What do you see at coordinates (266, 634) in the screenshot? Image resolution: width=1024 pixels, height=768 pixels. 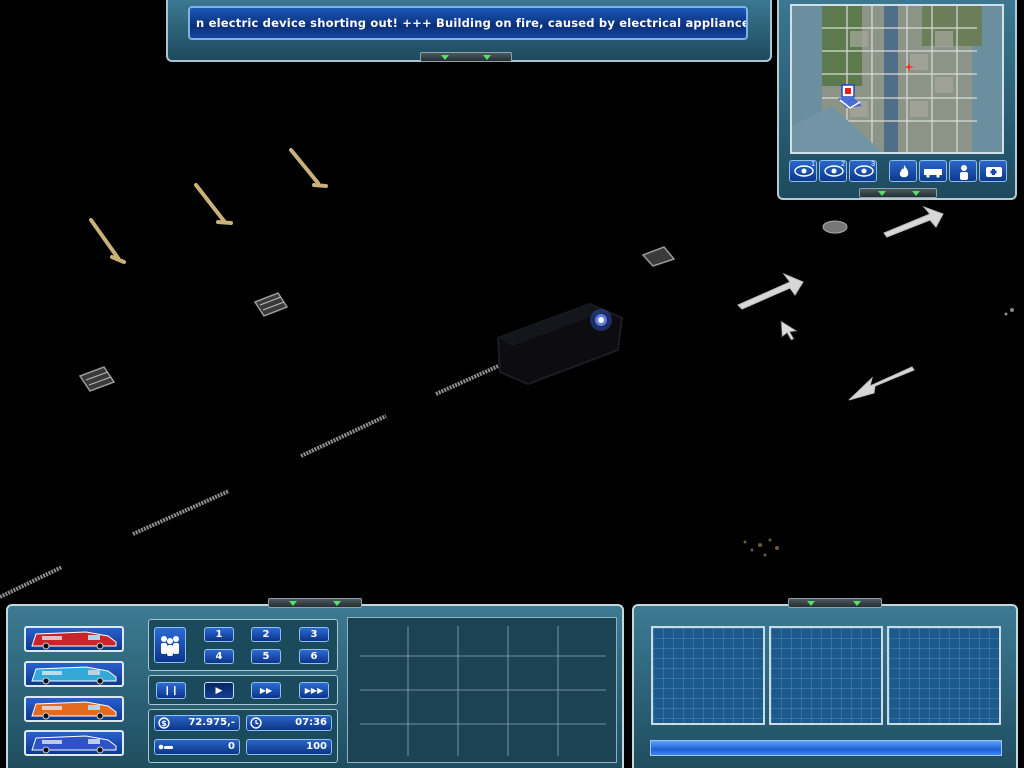 I see `group-2-button: 2` at bounding box center [266, 634].